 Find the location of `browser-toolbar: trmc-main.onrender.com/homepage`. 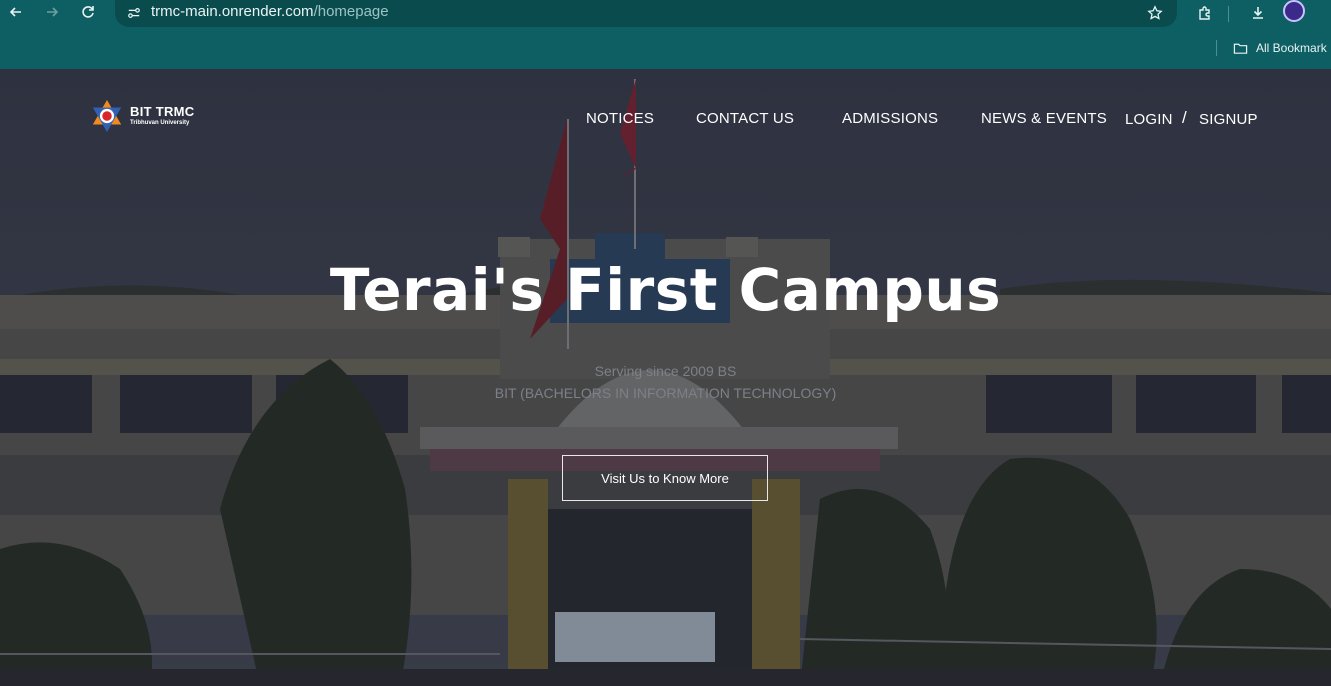

browser-toolbar: trmc-main.onrender.com/homepage is located at coordinates (665, 14).